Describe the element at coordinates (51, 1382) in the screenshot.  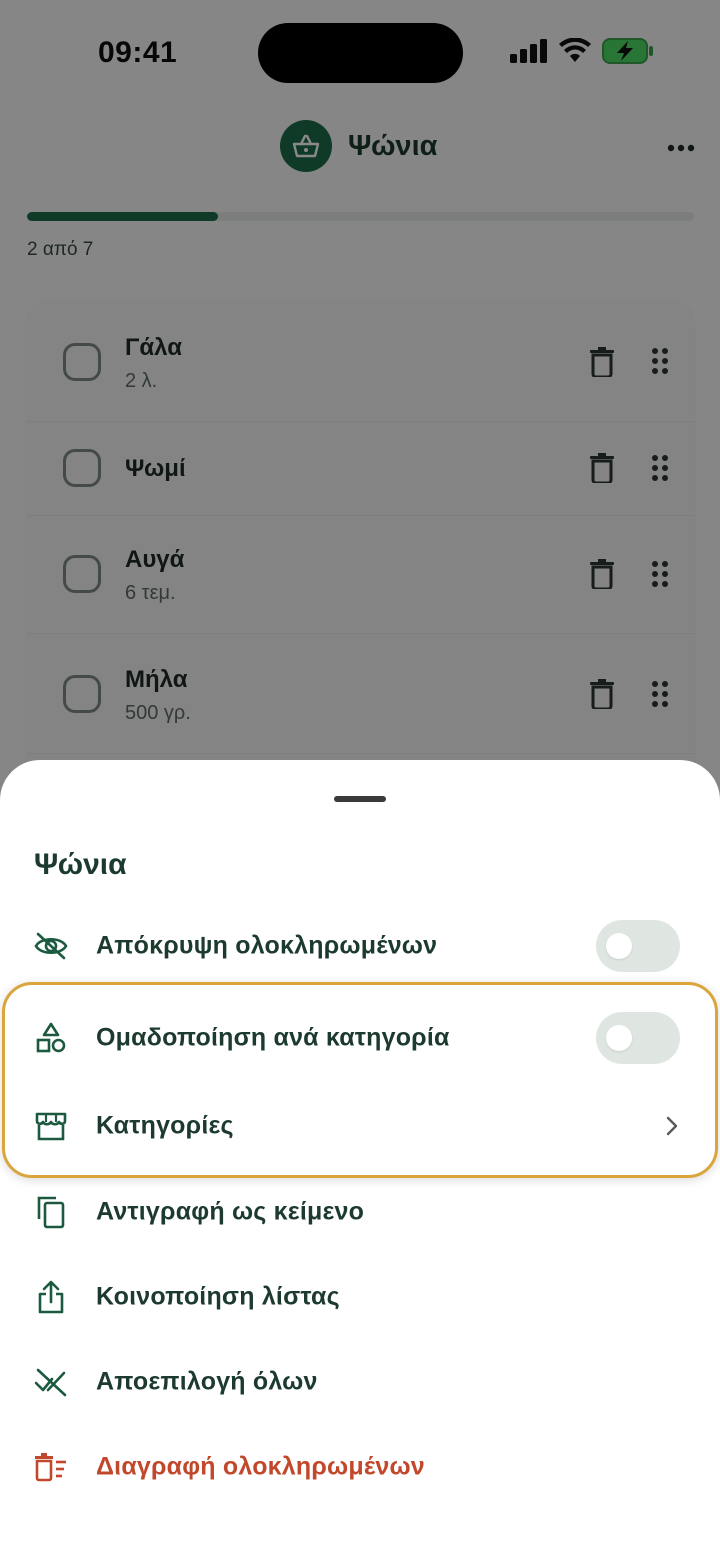
I see `uncheck-all-icon` at that location.